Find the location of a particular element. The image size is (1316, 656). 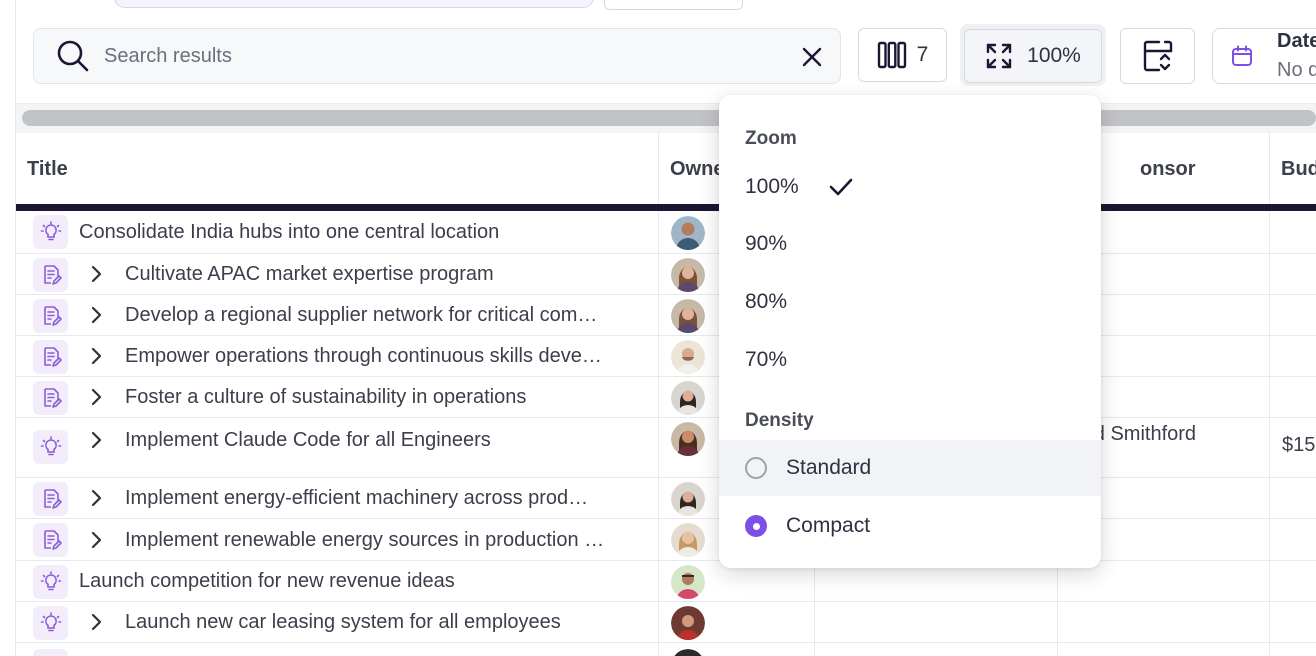

zoom-option-label: 90% is located at coordinates (766, 243).